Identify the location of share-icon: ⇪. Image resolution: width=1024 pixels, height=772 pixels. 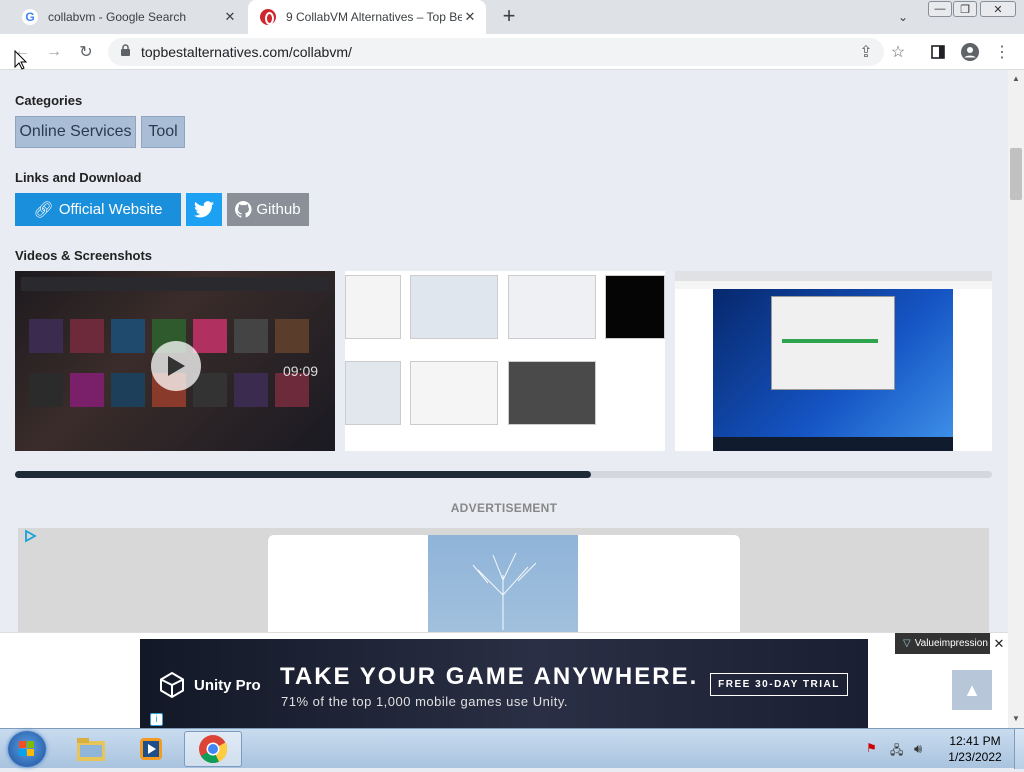
(866, 52).